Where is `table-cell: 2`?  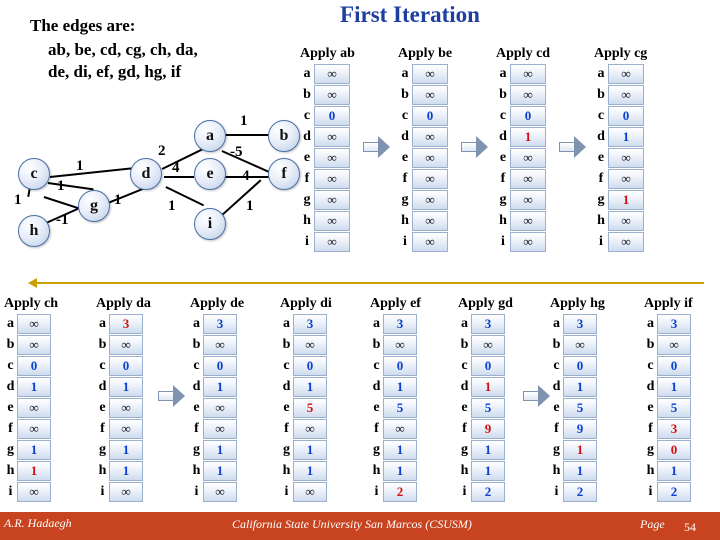
table-cell: 2 is located at coordinates (400, 491).